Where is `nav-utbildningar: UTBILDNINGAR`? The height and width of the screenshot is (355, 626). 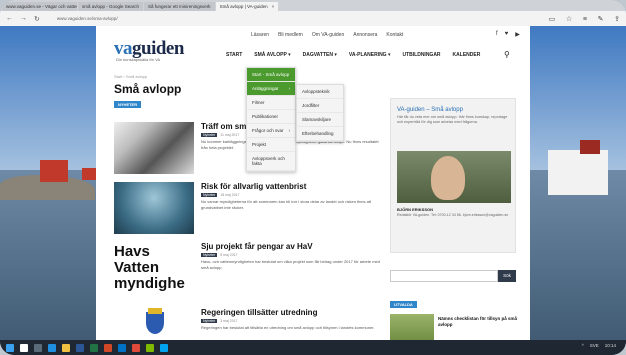 nav-utbildningar: UTBILDNINGAR is located at coordinates (421, 55).